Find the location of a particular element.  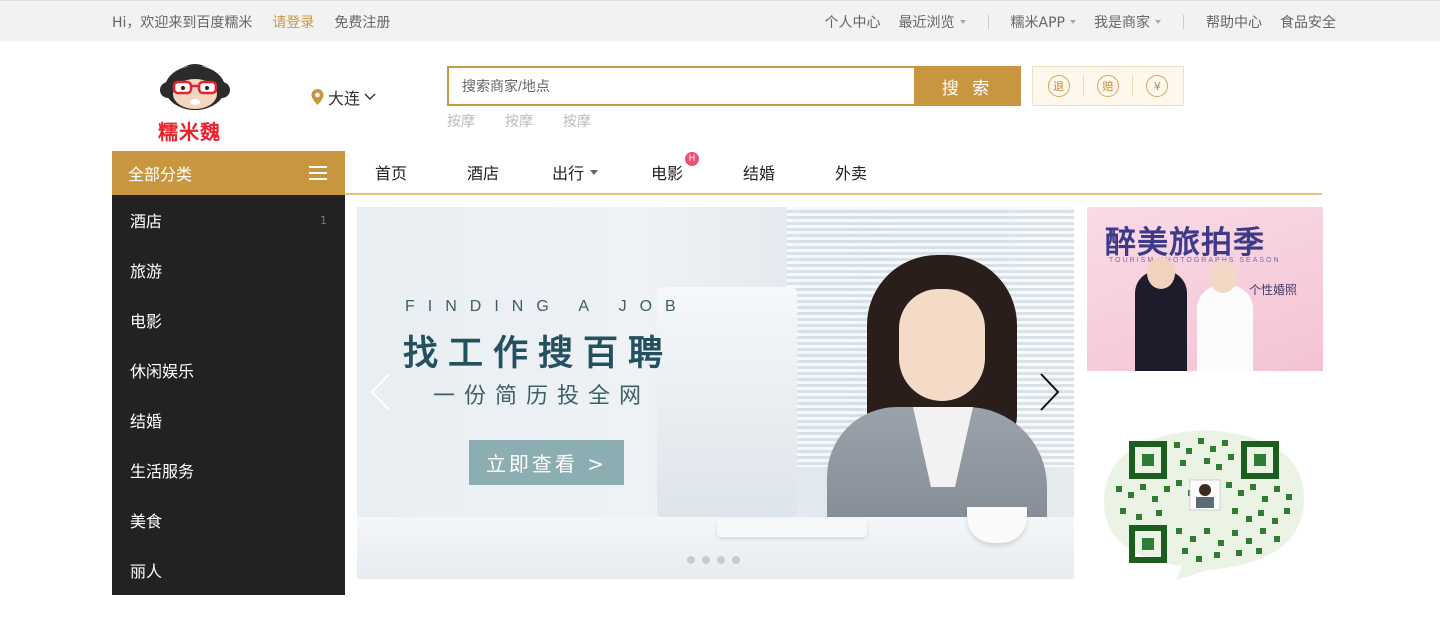

nav-movie: 电影 H is located at coordinates (667, 168).